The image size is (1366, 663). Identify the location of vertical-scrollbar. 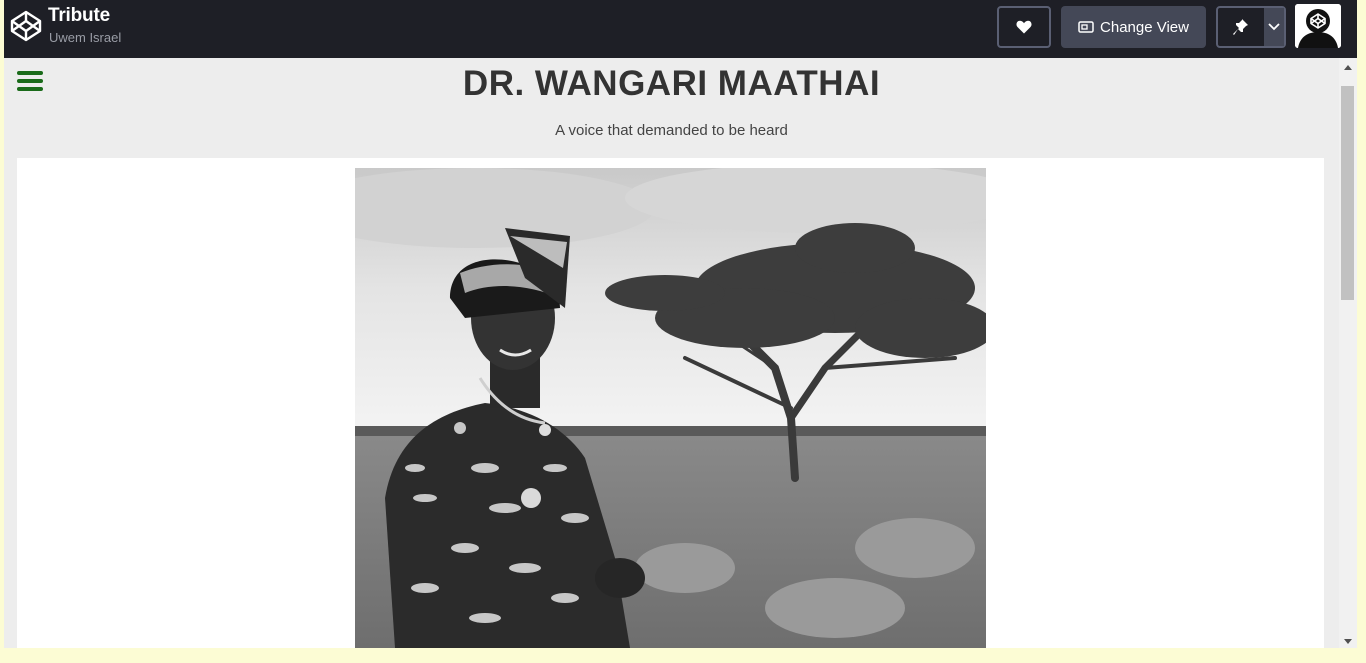
(1348, 353).